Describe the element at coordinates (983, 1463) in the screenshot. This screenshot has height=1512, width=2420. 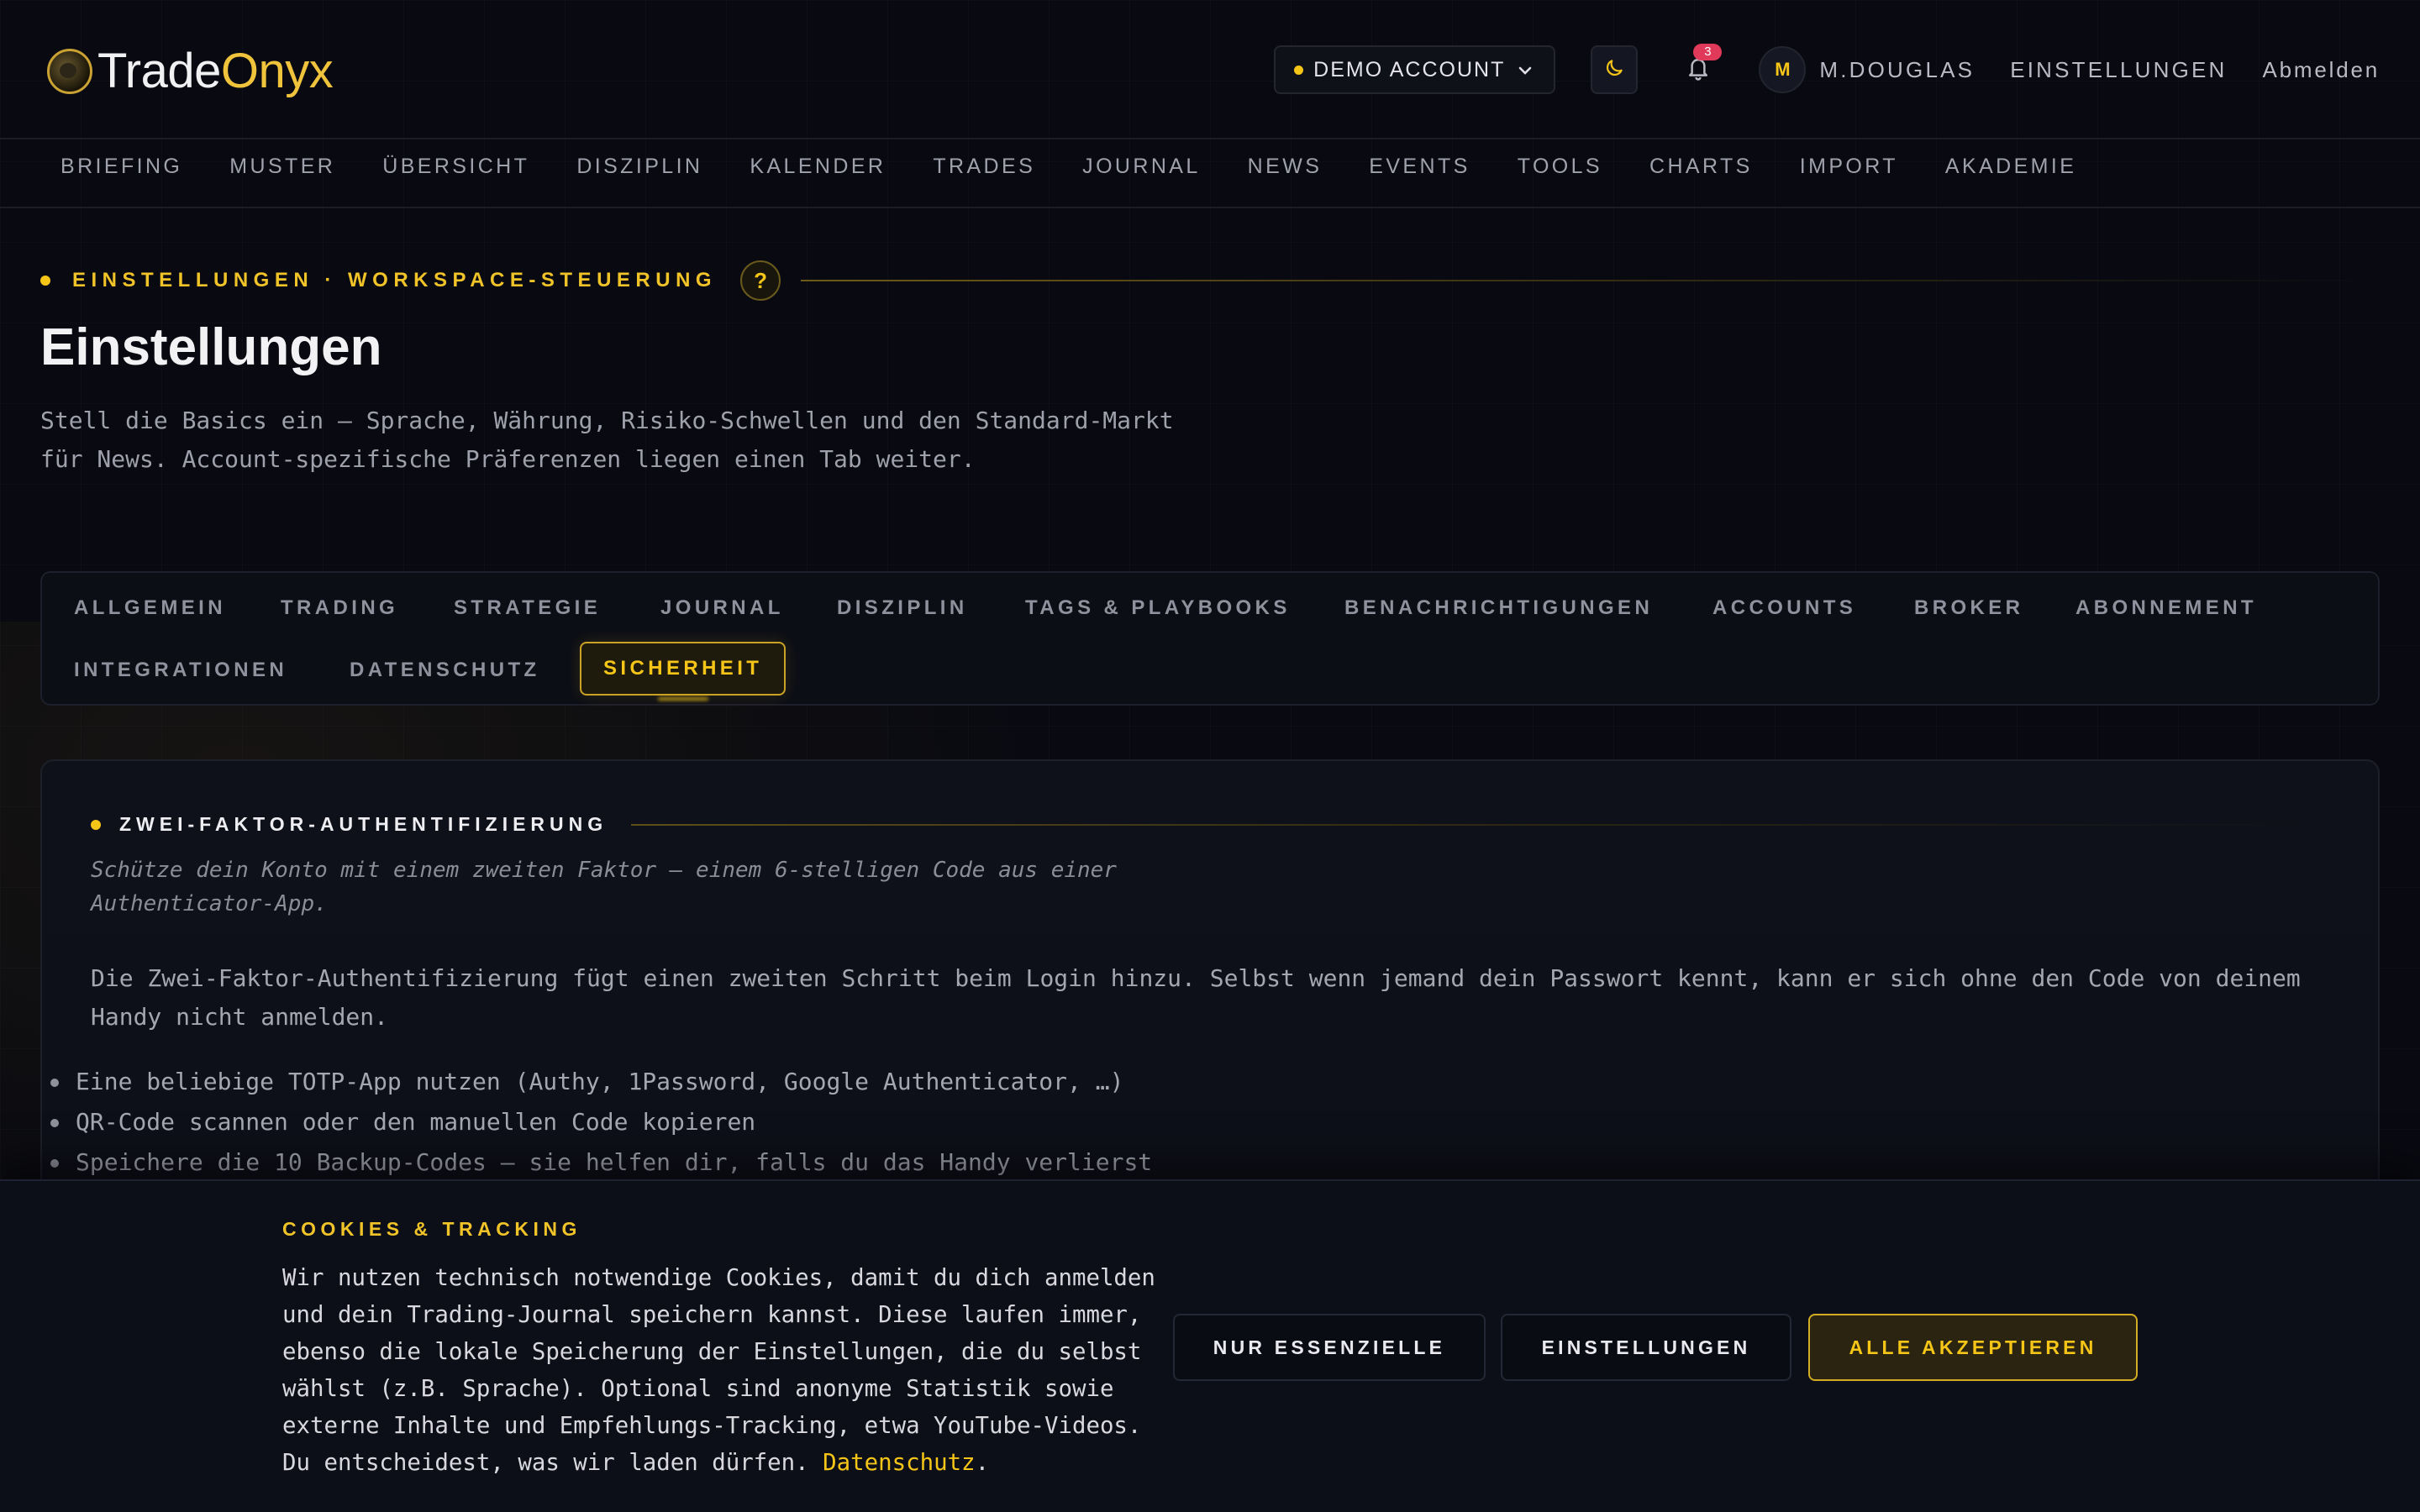
I see `cookie-banner-period: .` at that location.